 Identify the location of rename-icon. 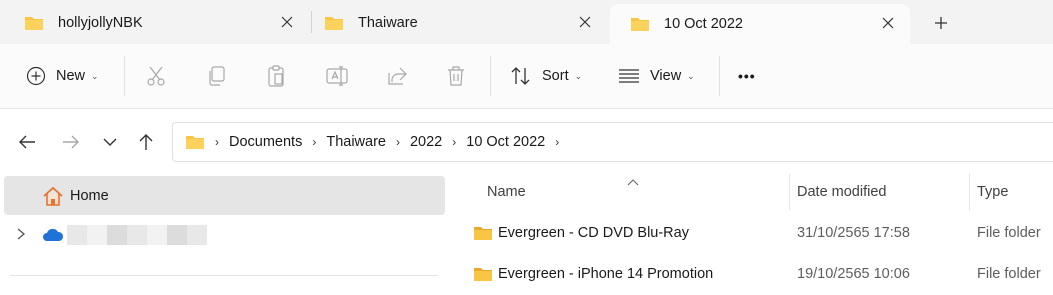
(337, 76).